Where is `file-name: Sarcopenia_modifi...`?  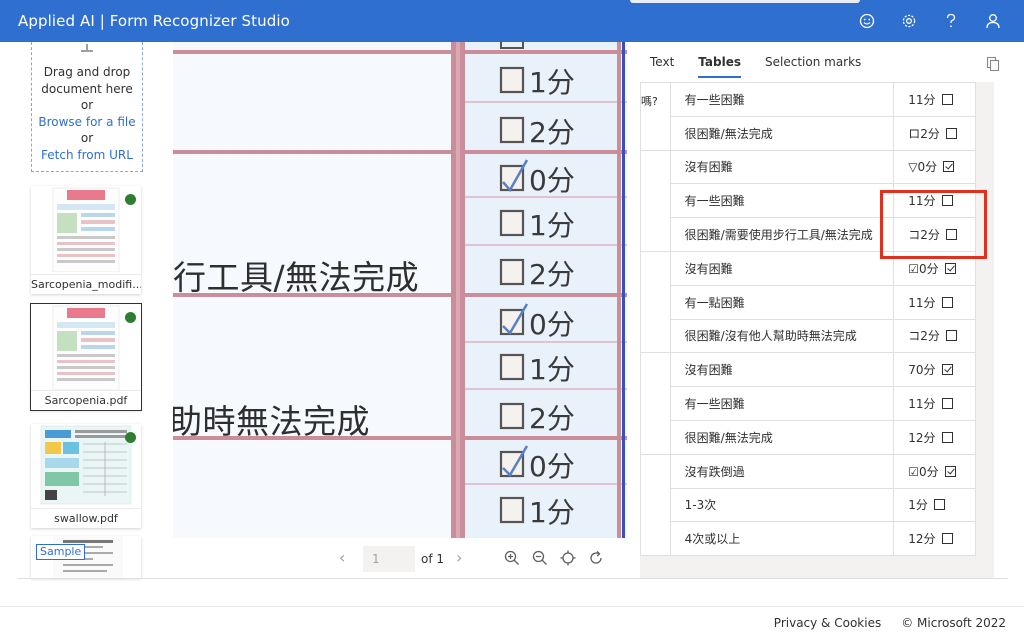 file-name: Sarcopenia_modifi... is located at coordinates (86, 284).